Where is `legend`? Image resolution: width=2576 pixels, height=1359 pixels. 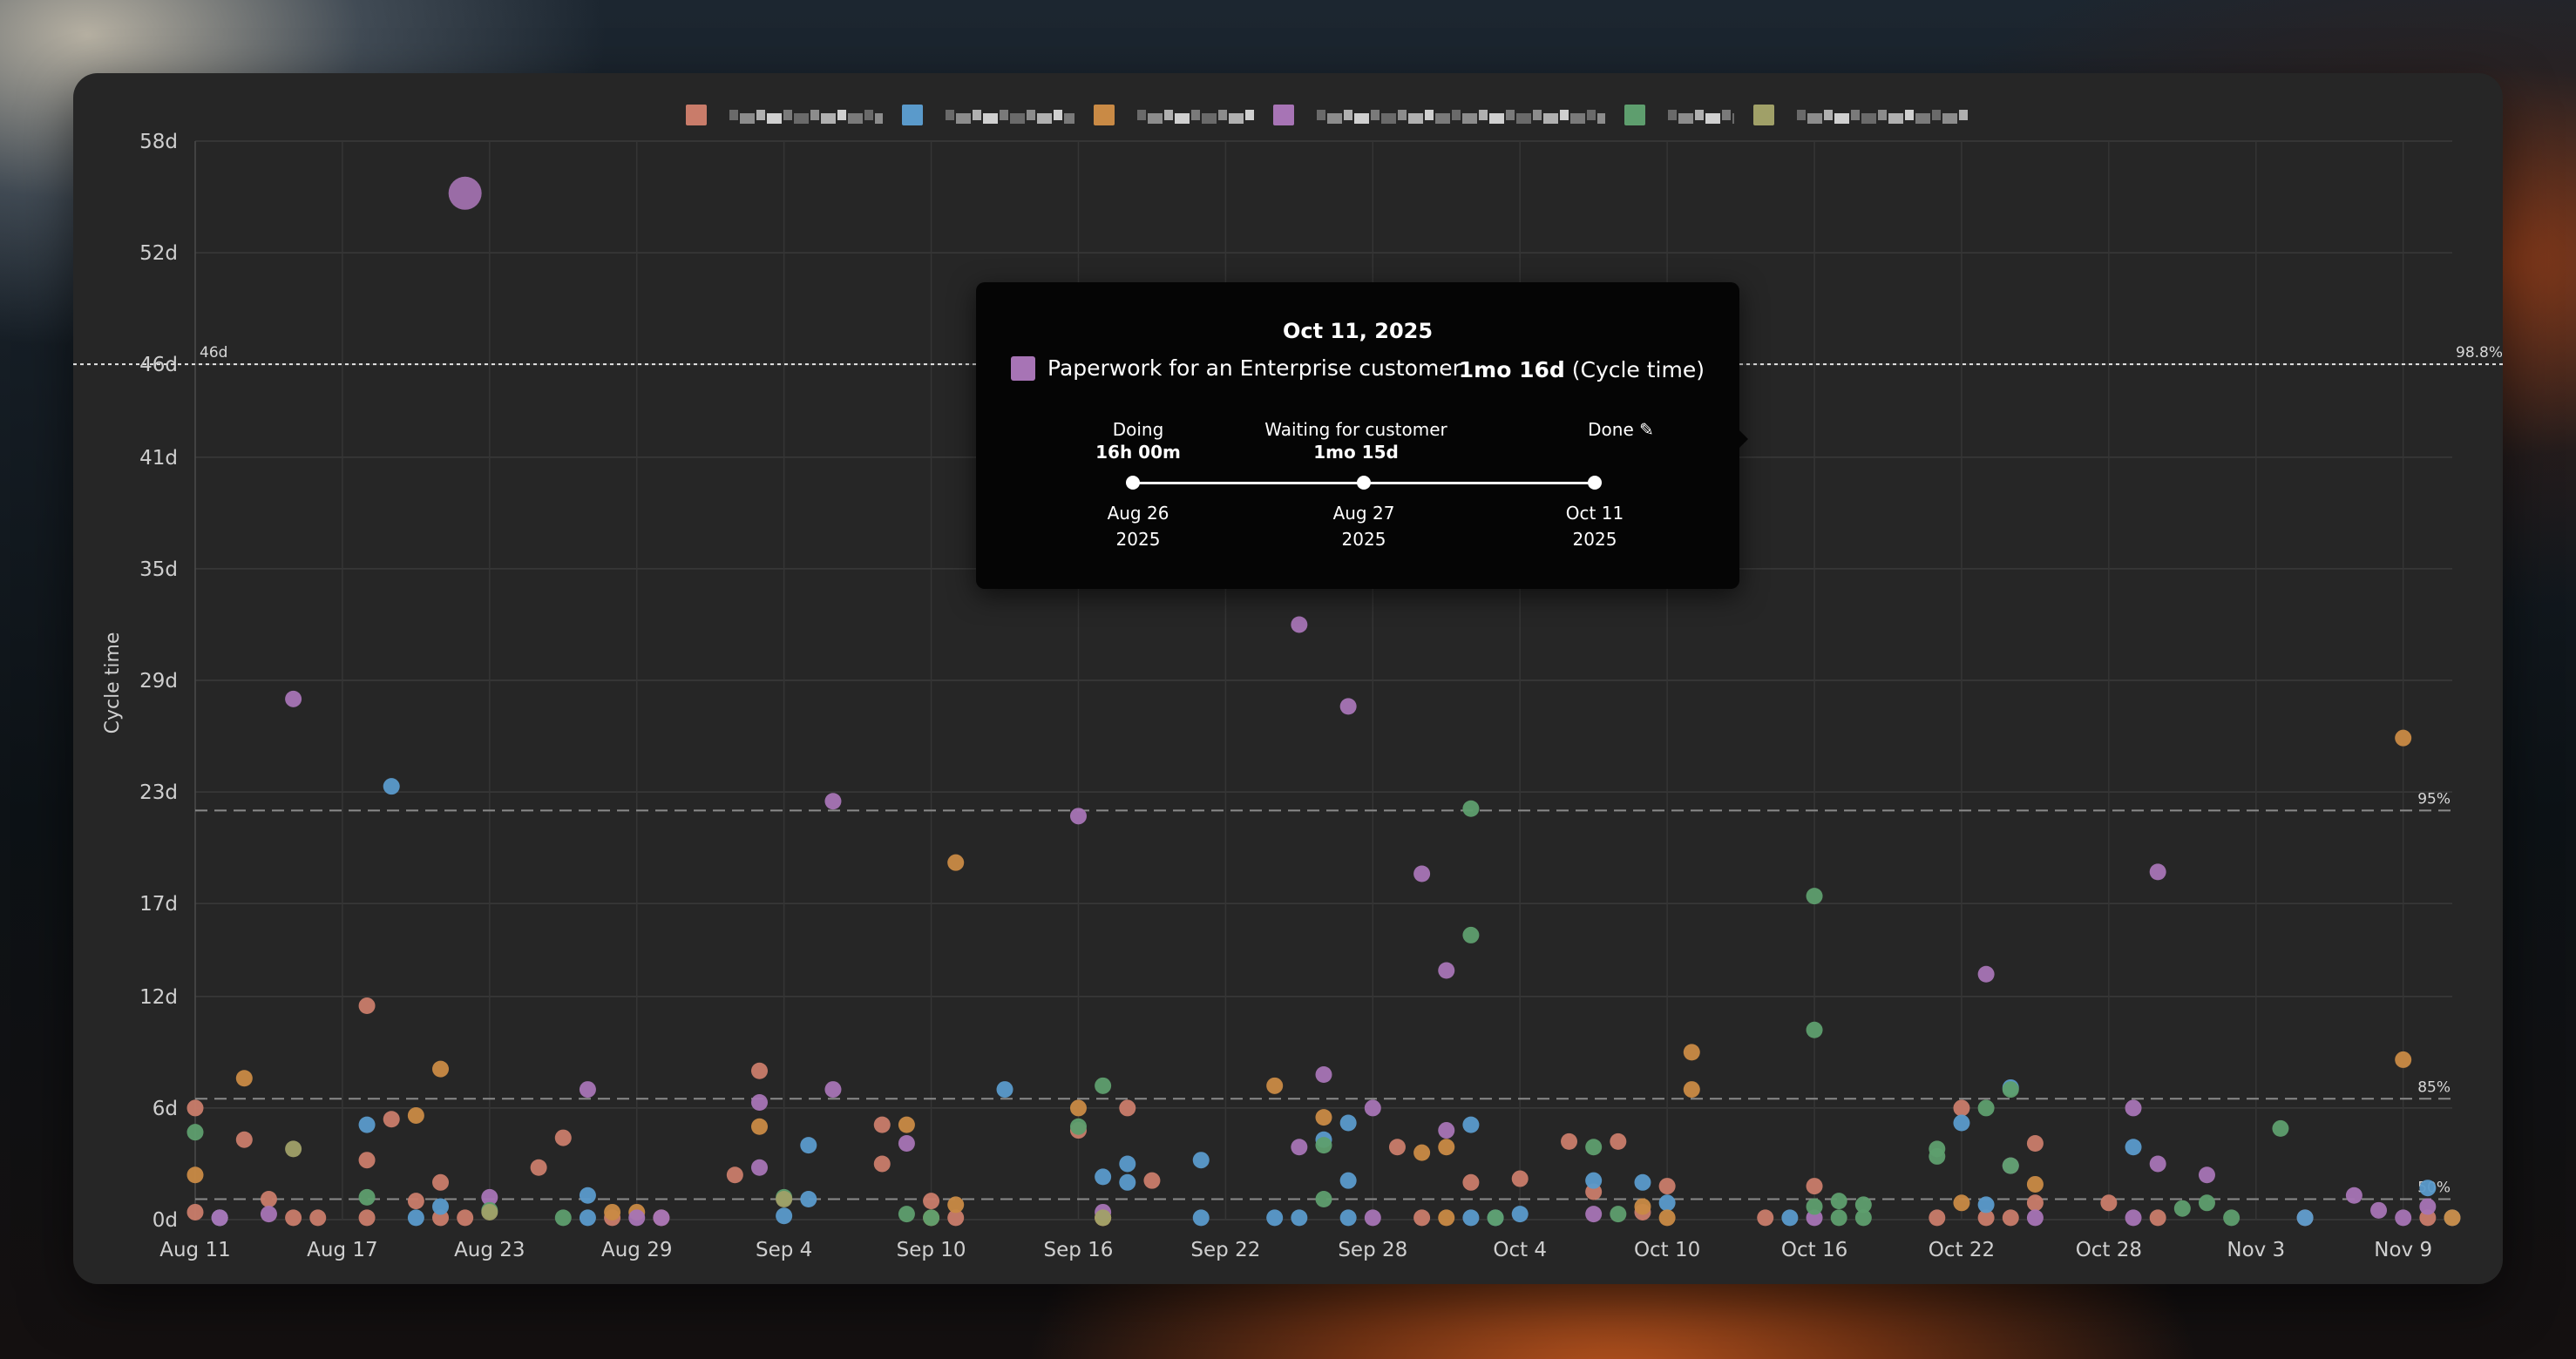
legend is located at coordinates (1327, 115).